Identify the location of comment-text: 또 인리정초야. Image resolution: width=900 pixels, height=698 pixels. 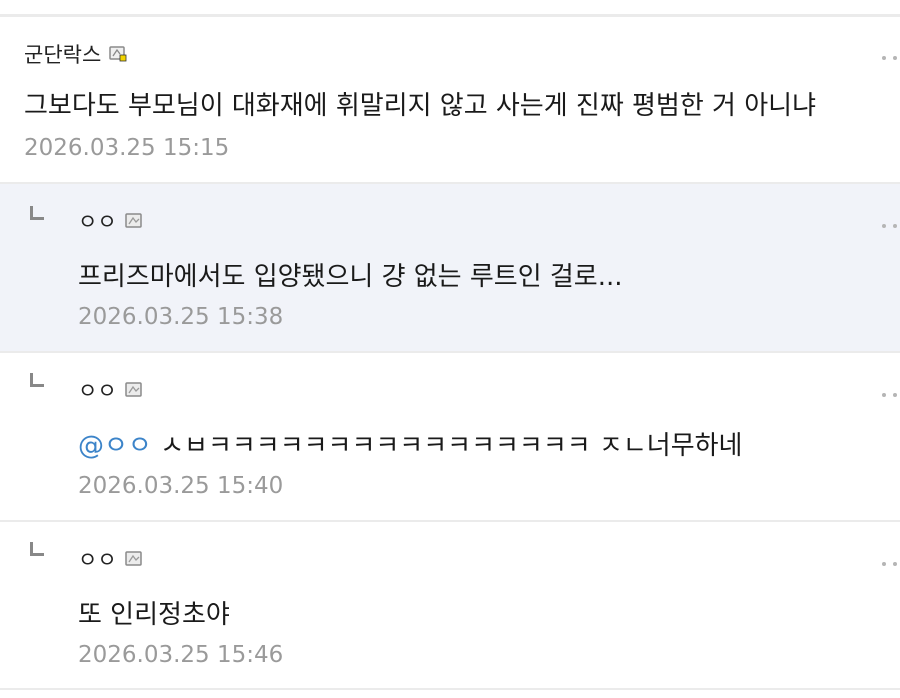
(154, 615).